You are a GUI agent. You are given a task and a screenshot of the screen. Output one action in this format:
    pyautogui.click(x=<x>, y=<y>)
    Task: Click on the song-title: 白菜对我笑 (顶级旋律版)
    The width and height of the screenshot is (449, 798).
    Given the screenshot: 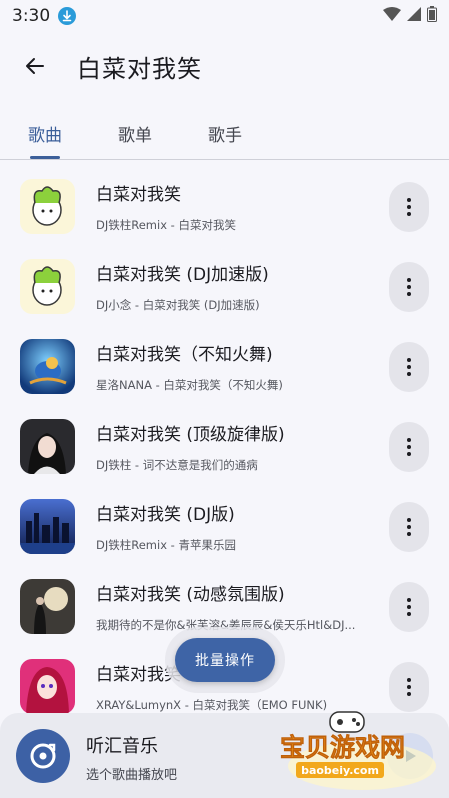 What is the action you would take?
    pyautogui.click(x=190, y=435)
    